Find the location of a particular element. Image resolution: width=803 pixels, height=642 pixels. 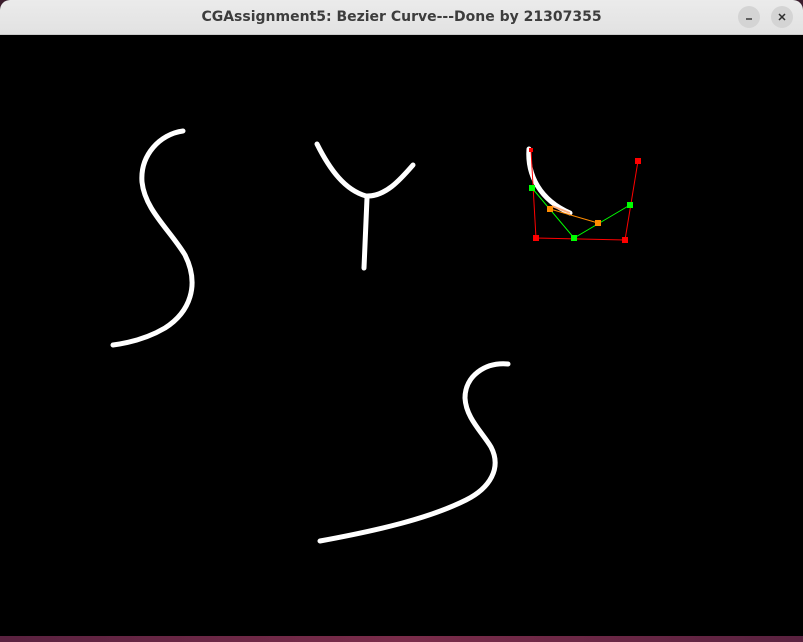

stroke-y-arms is located at coordinates (365, 170).